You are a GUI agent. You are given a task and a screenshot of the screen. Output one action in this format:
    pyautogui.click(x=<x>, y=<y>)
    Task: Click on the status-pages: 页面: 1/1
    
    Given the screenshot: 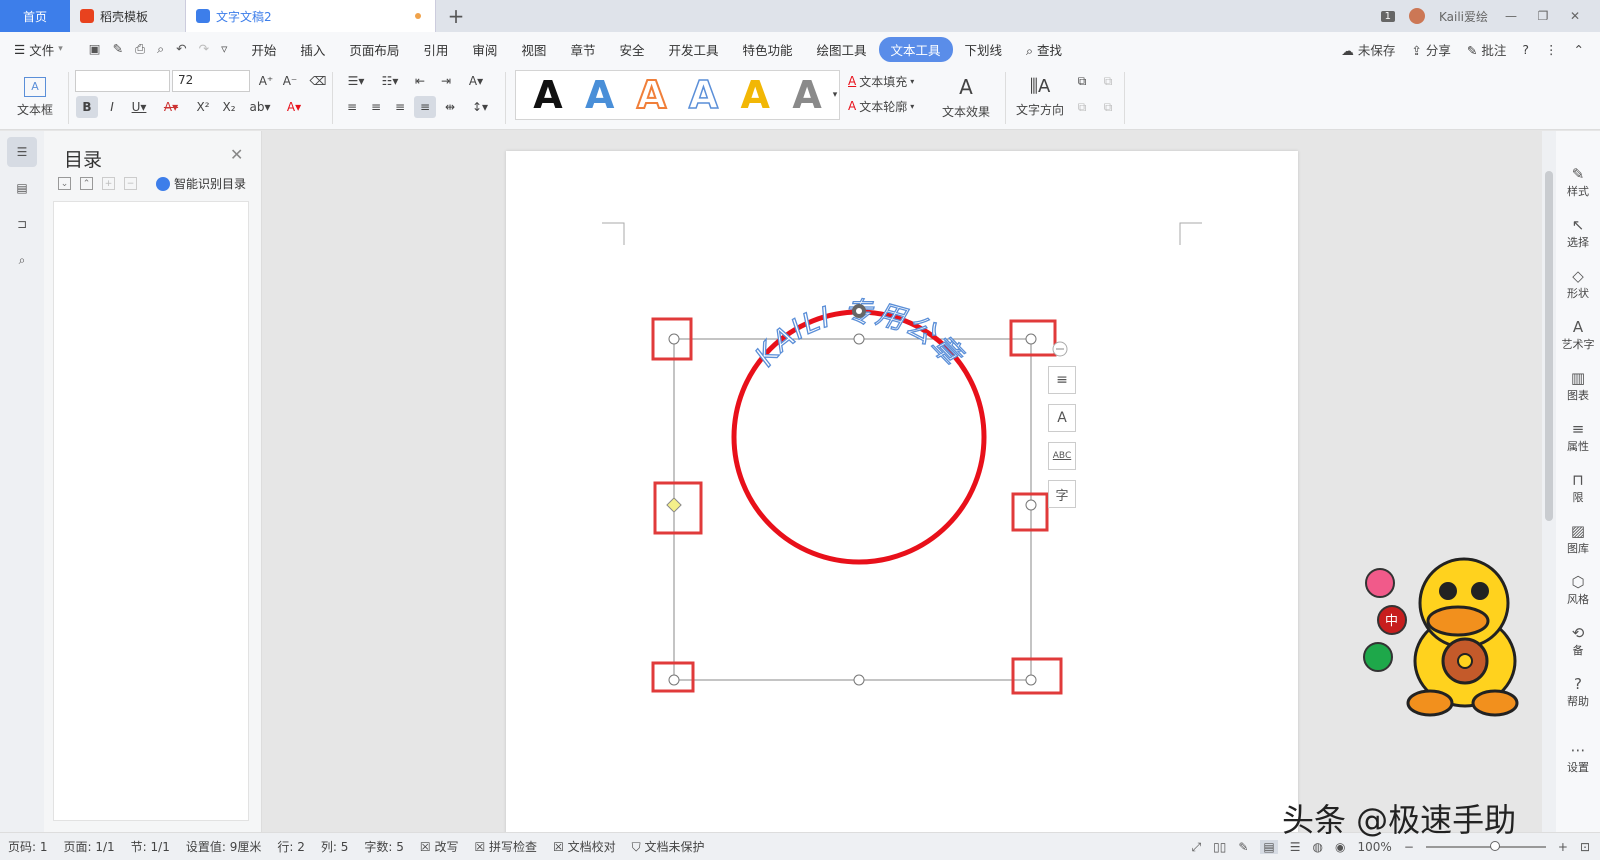 What is the action you would take?
    pyautogui.click(x=89, y=846)
    